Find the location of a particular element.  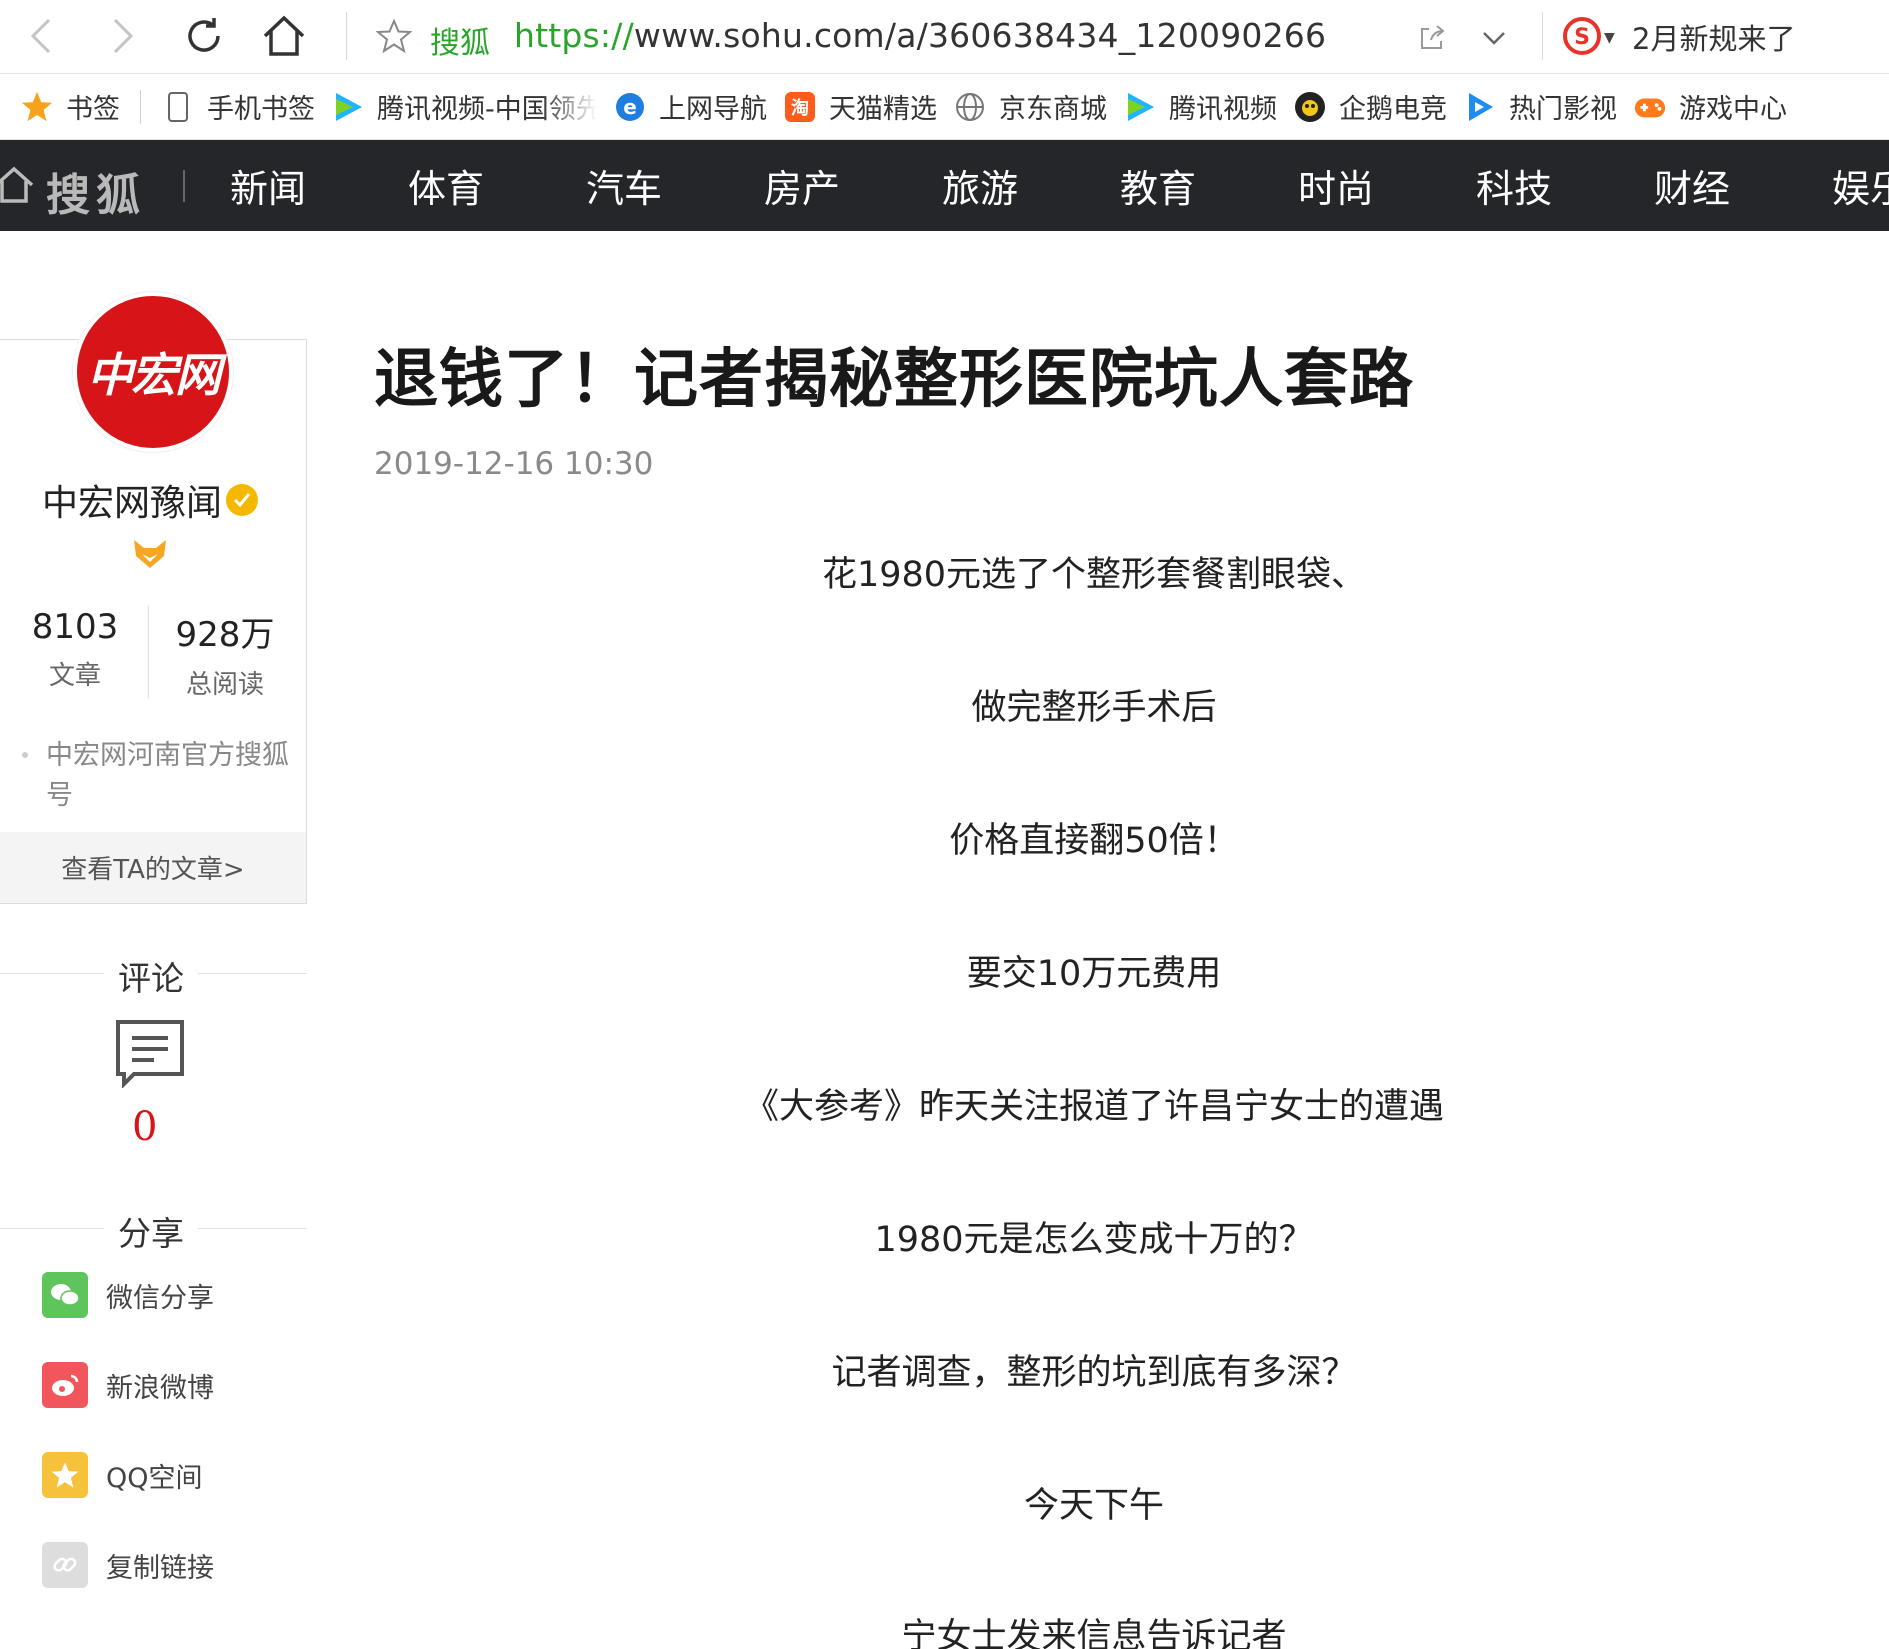

article-paragraph: 价格直接翻50倍！ is located at coordinates (1094, 841).